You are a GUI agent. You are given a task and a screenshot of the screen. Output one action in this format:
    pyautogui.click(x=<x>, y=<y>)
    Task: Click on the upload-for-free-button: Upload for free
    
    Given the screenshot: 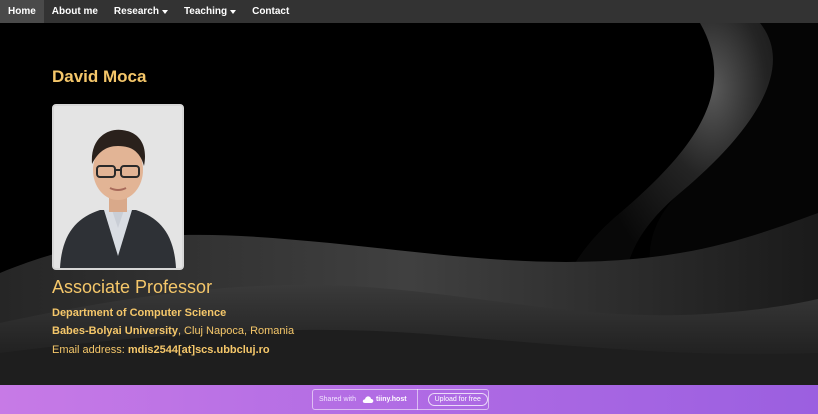 What is the action you would take?
    pyautogui.click(x=457, y=399)
    